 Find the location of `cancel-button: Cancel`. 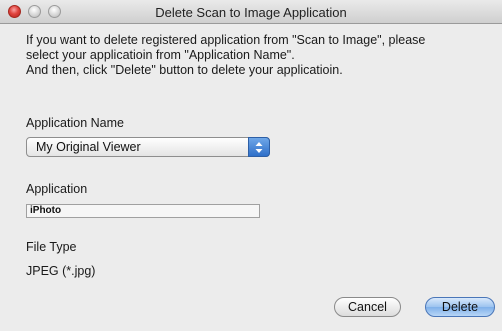

cancel-button: Cancel is located at coordinates (367, 307).